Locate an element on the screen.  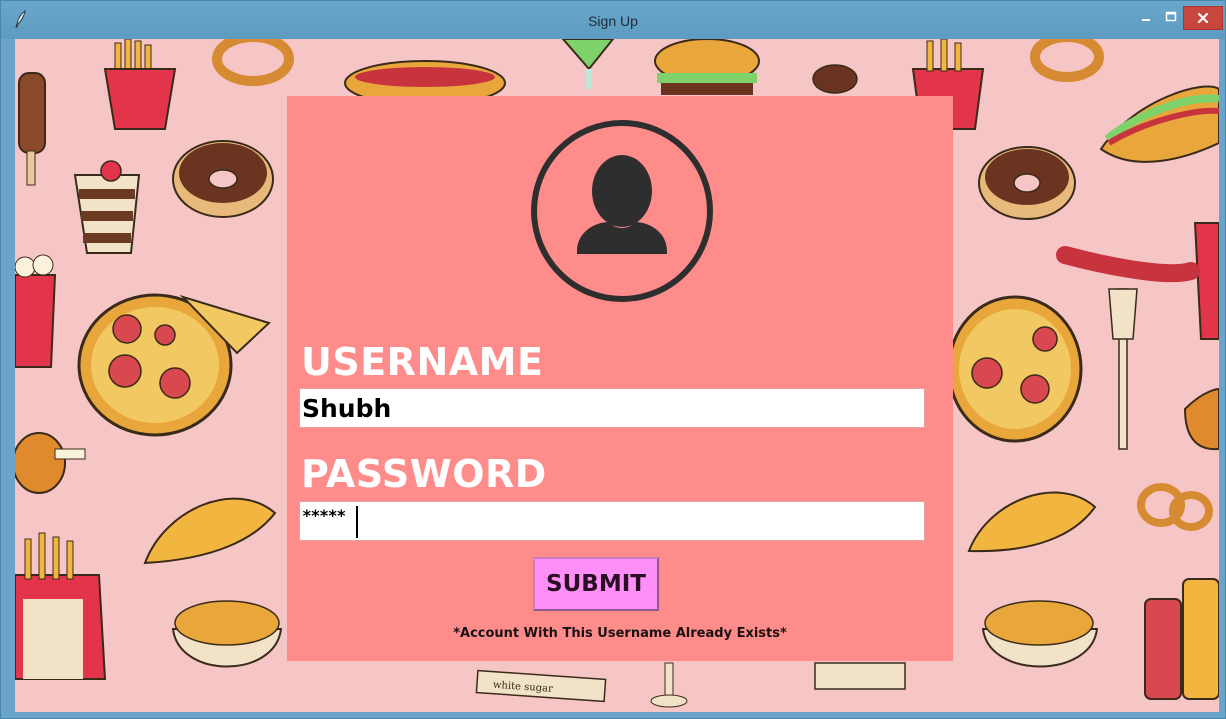
close-button is located at coordinates (1203, 18).